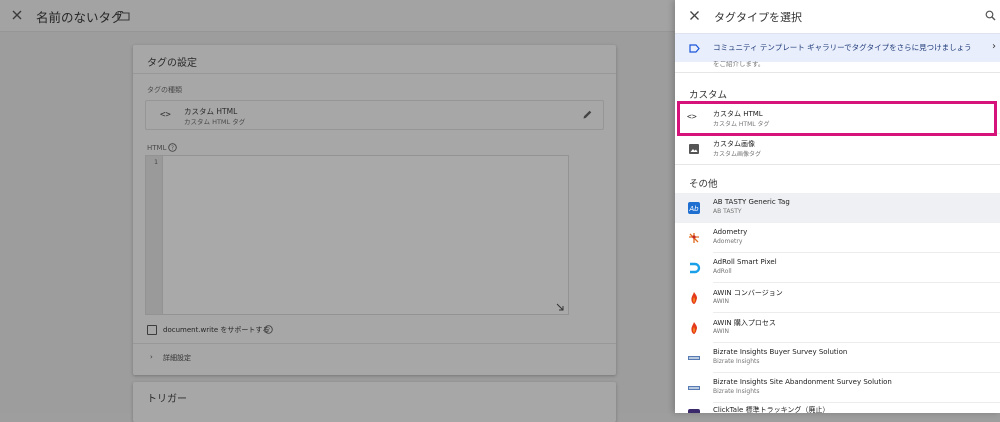  I want to click on tag-type-vendor: AdRoll, so click(722, 271).